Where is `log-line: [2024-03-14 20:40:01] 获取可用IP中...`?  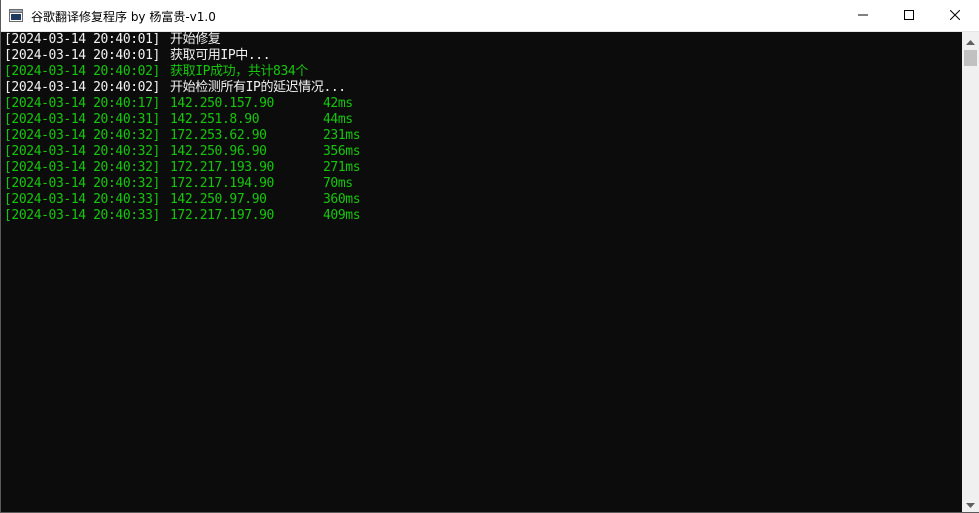
log-line: [2024-03-14 20:40:01] 获取可用IP中... is located at coordinates (482, 56).